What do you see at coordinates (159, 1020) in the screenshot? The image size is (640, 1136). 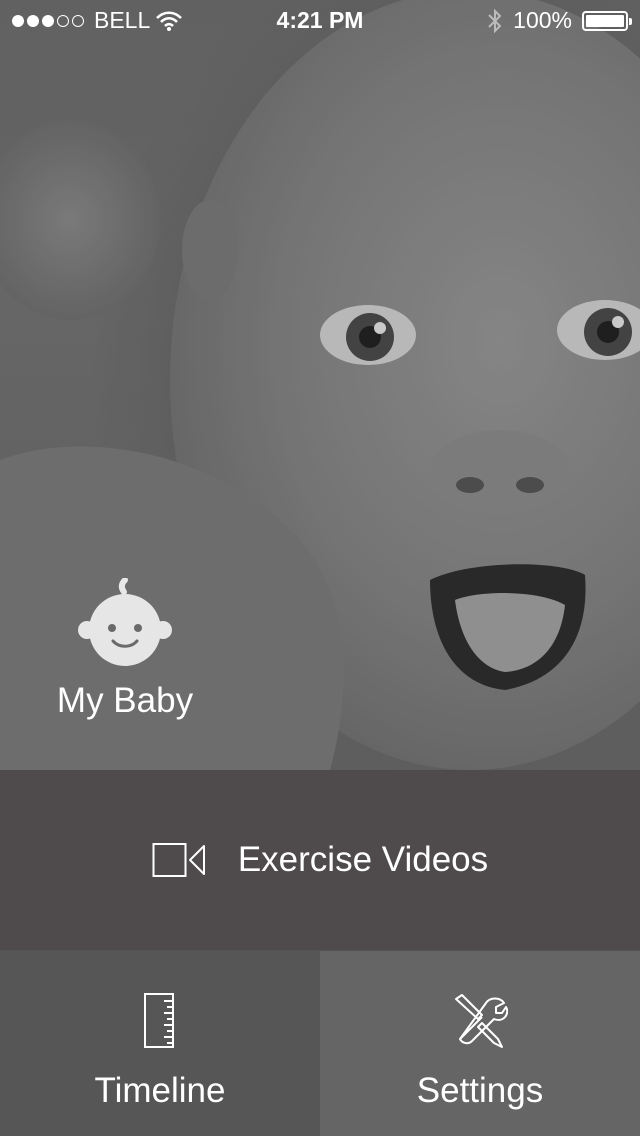 I see `ruler-icon` at bounding box center [159, 1020].